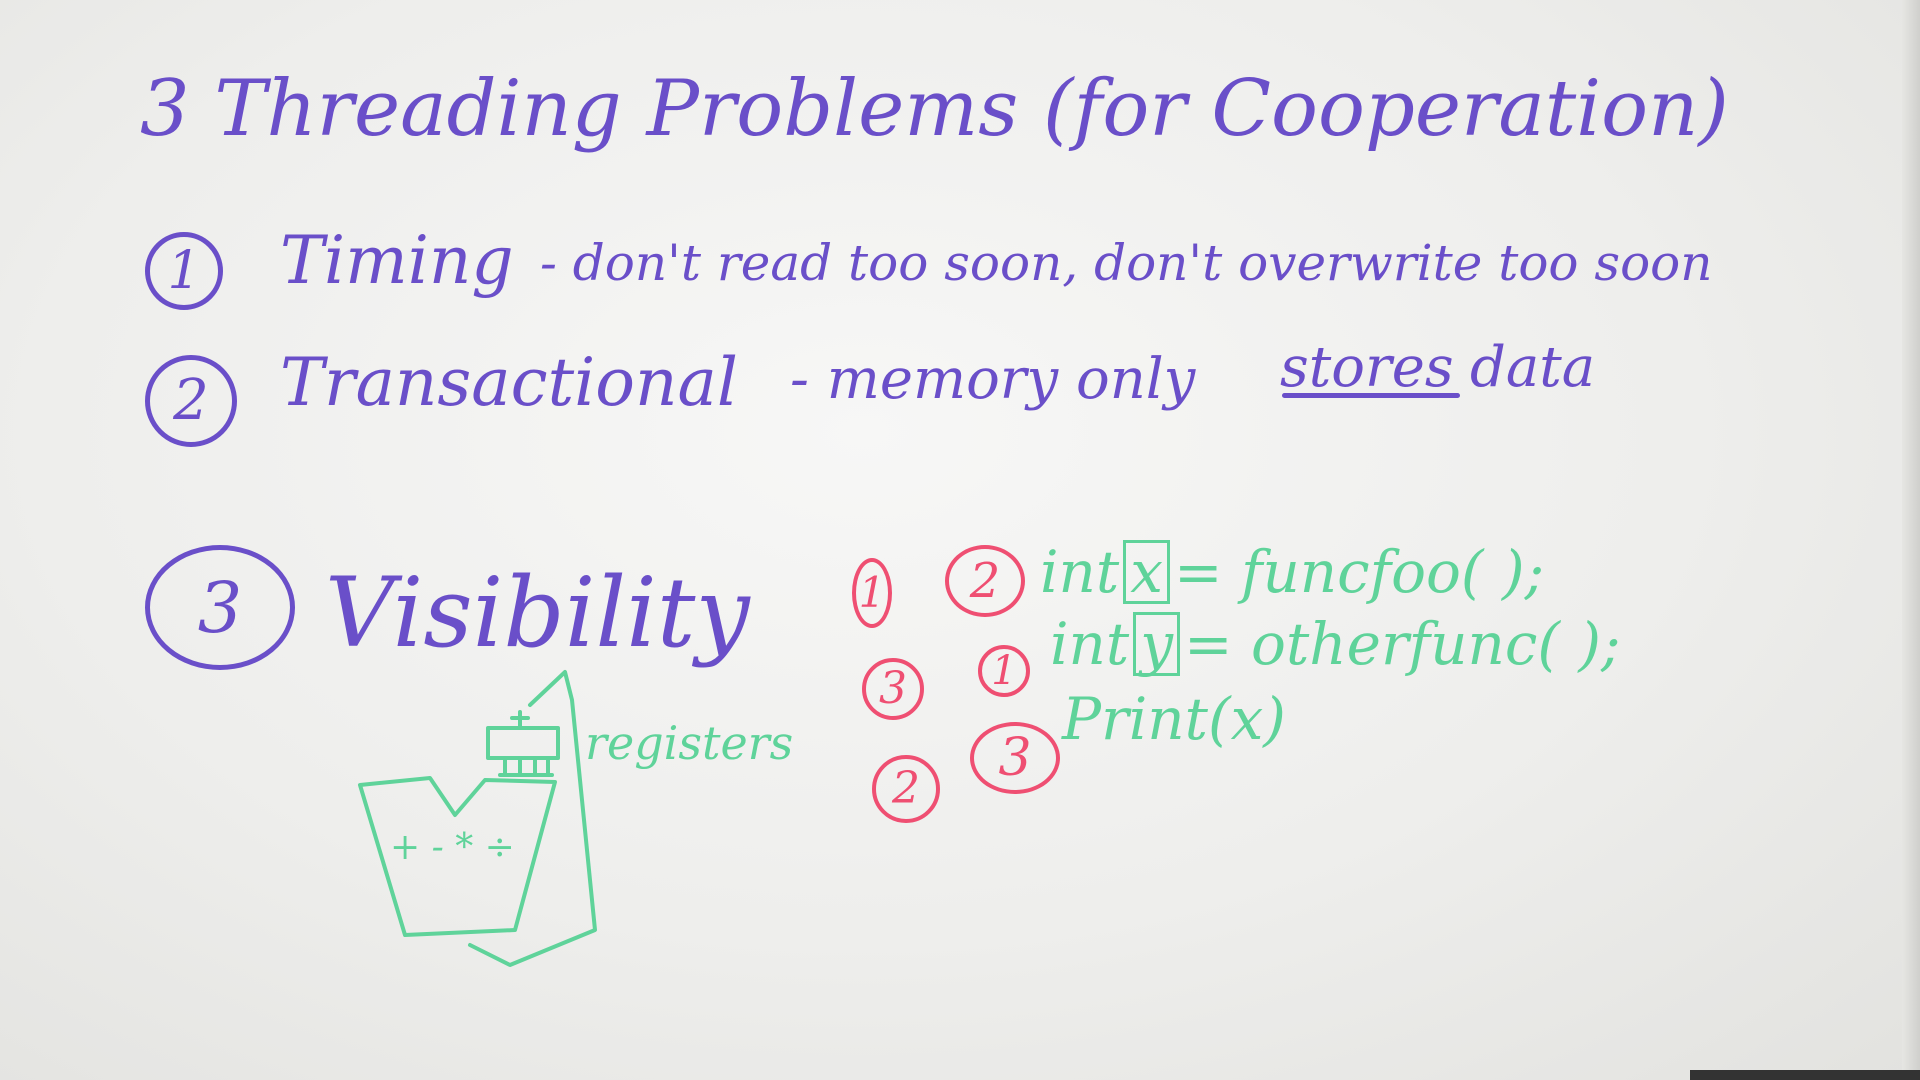 The image size is (1920, 1080). What do you see at coordinates (1080, 572) in the screenshot?
I see `code-line-1-type: int` at bounding box center [1080, 572].